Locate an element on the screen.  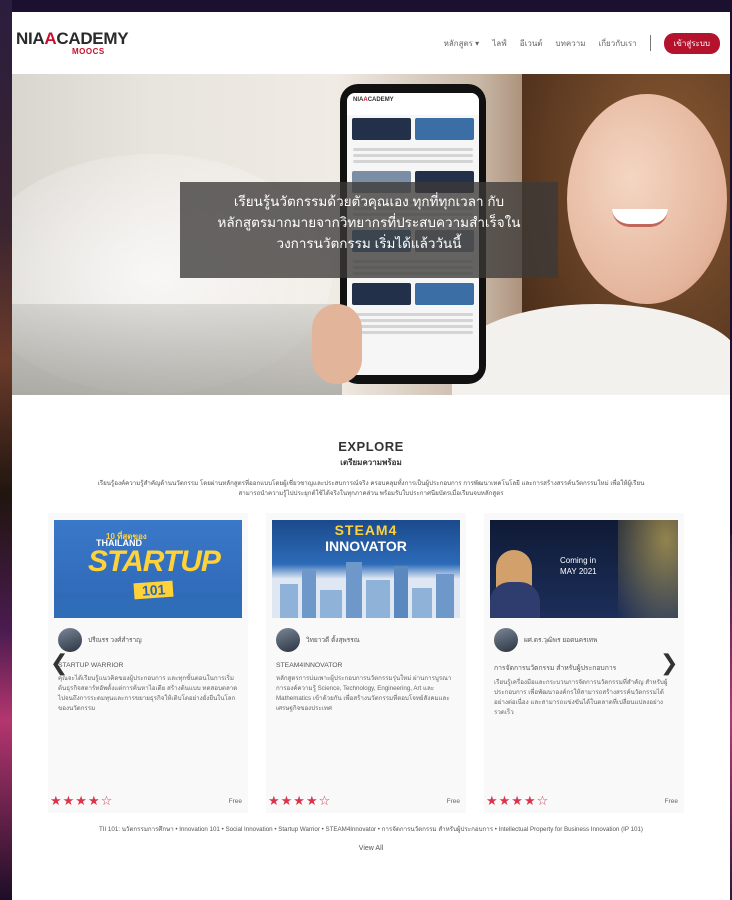
thumbnail-text: Coming in is located at coordinates (578, 560).